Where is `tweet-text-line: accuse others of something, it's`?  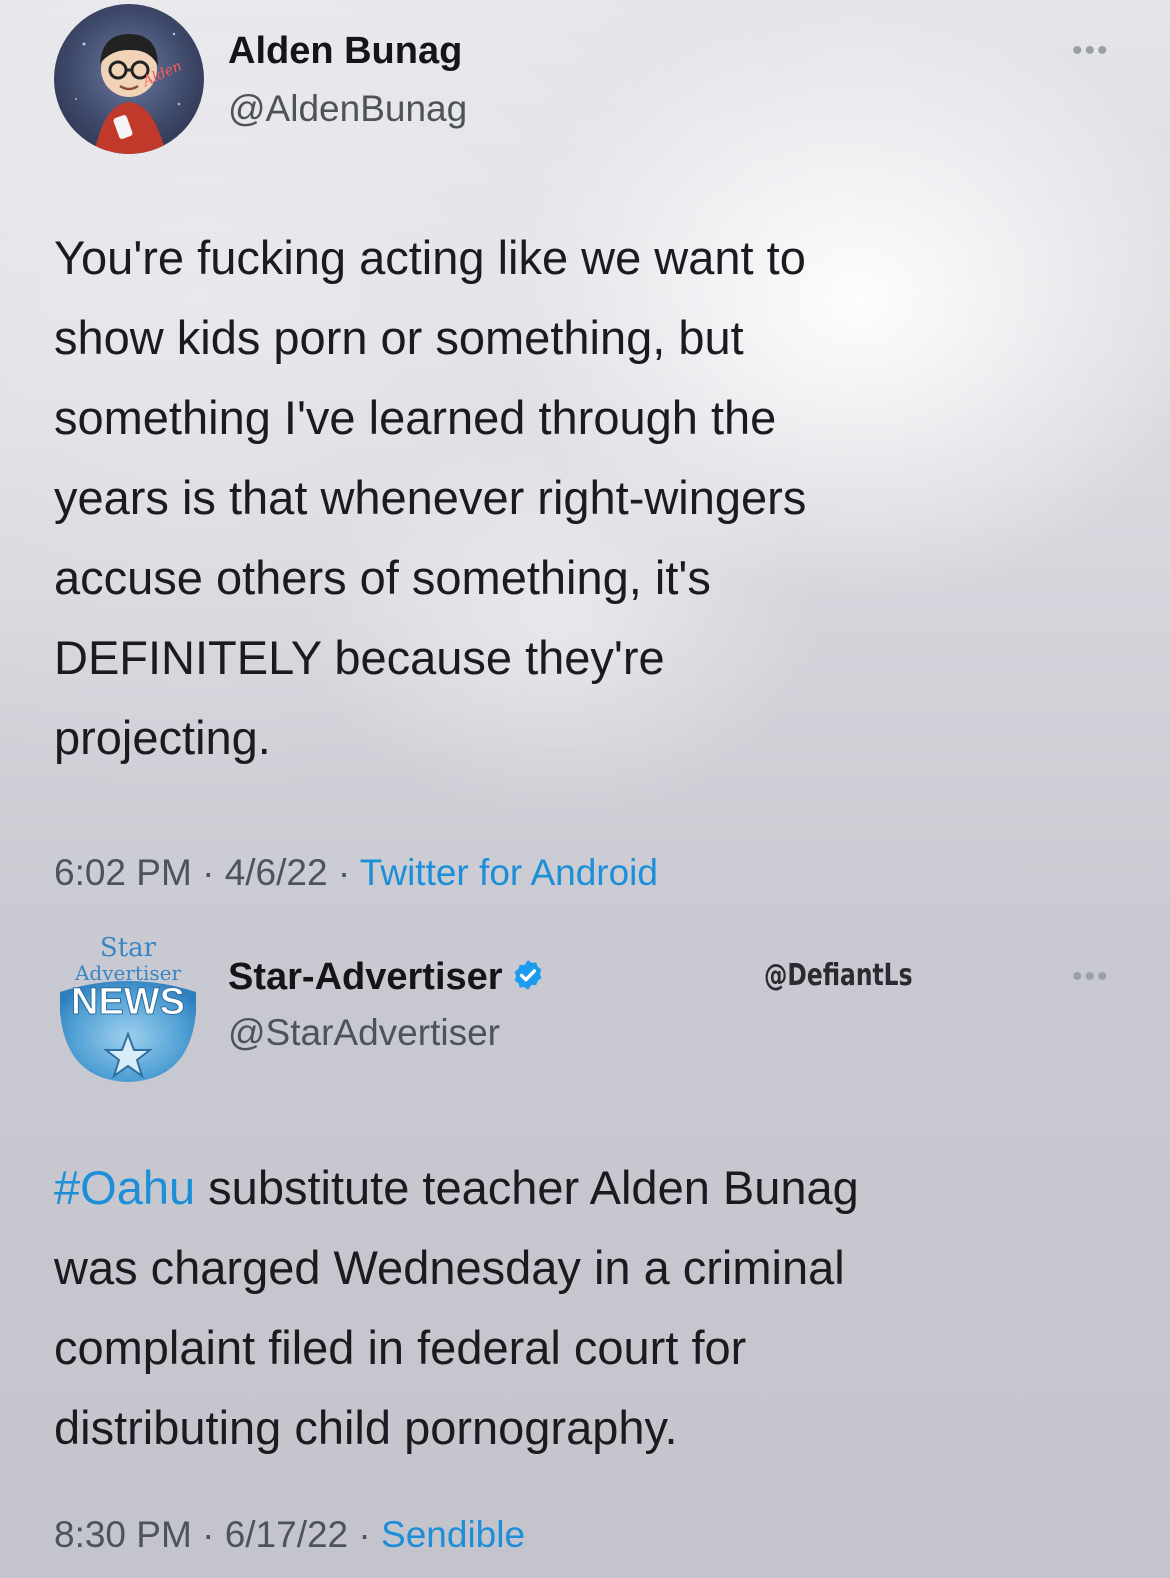 tweet-text-line: accuse others of something, it's is located at coordinates (382, 577).